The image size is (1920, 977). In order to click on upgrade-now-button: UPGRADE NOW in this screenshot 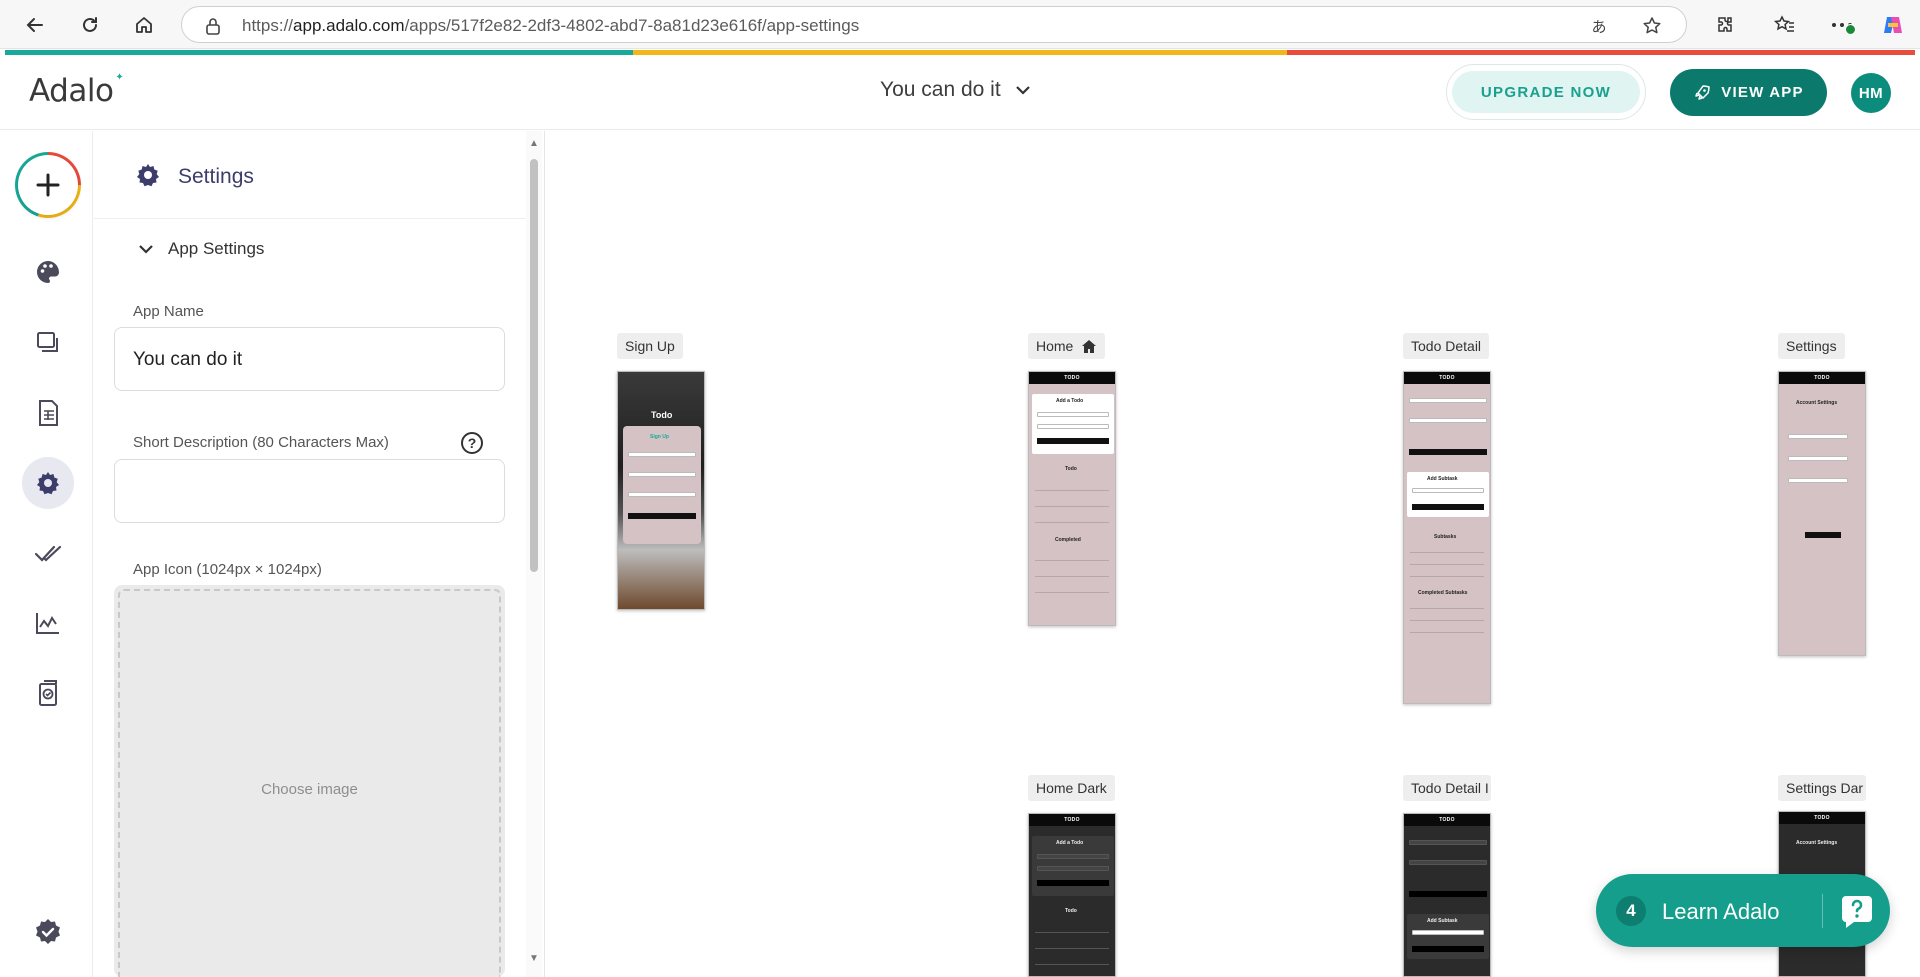, I will do `click(1546, 92)`.